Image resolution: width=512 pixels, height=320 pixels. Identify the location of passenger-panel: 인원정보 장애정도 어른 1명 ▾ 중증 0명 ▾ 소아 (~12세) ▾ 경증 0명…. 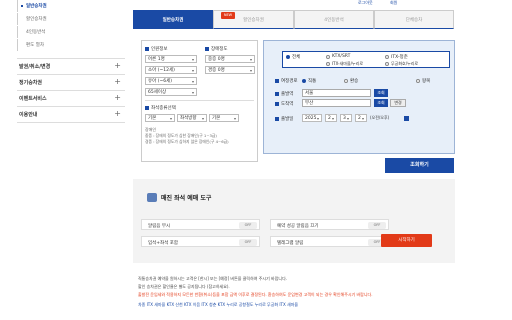
(199, 101).